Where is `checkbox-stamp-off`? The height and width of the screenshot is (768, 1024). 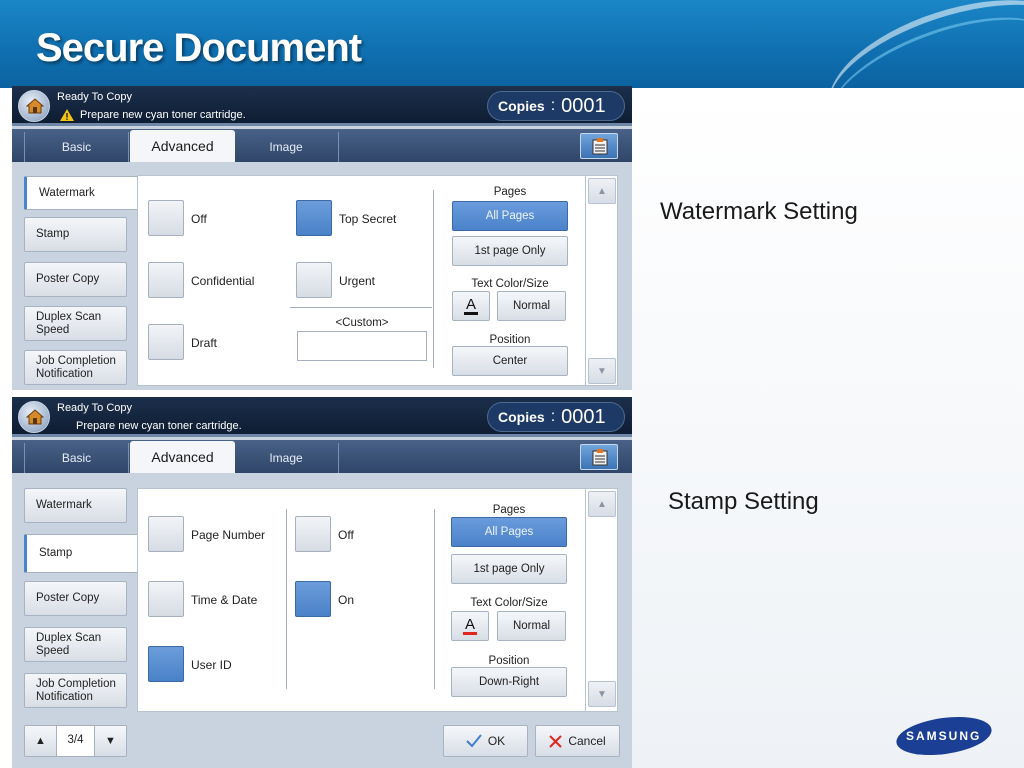 checkbox-stamp-off is located at coordinates (313, 534).